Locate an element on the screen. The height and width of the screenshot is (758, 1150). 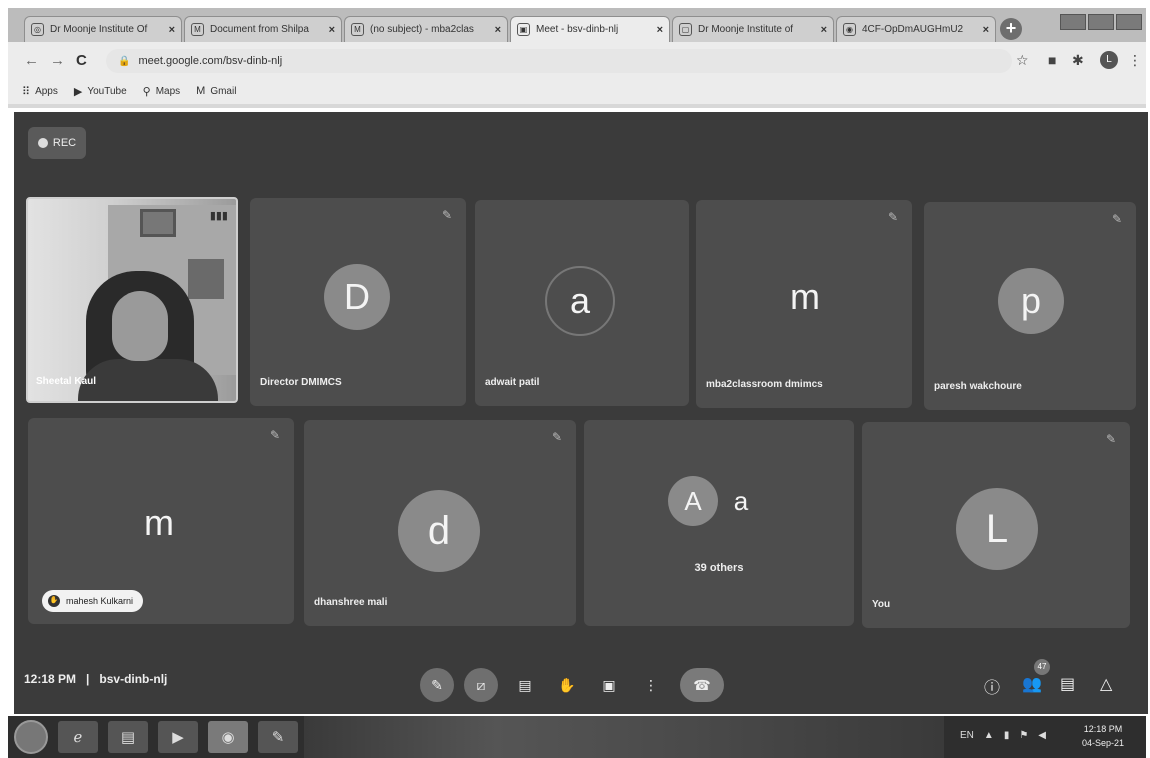
language-indicator: EN is located at coordinates (967, 735).